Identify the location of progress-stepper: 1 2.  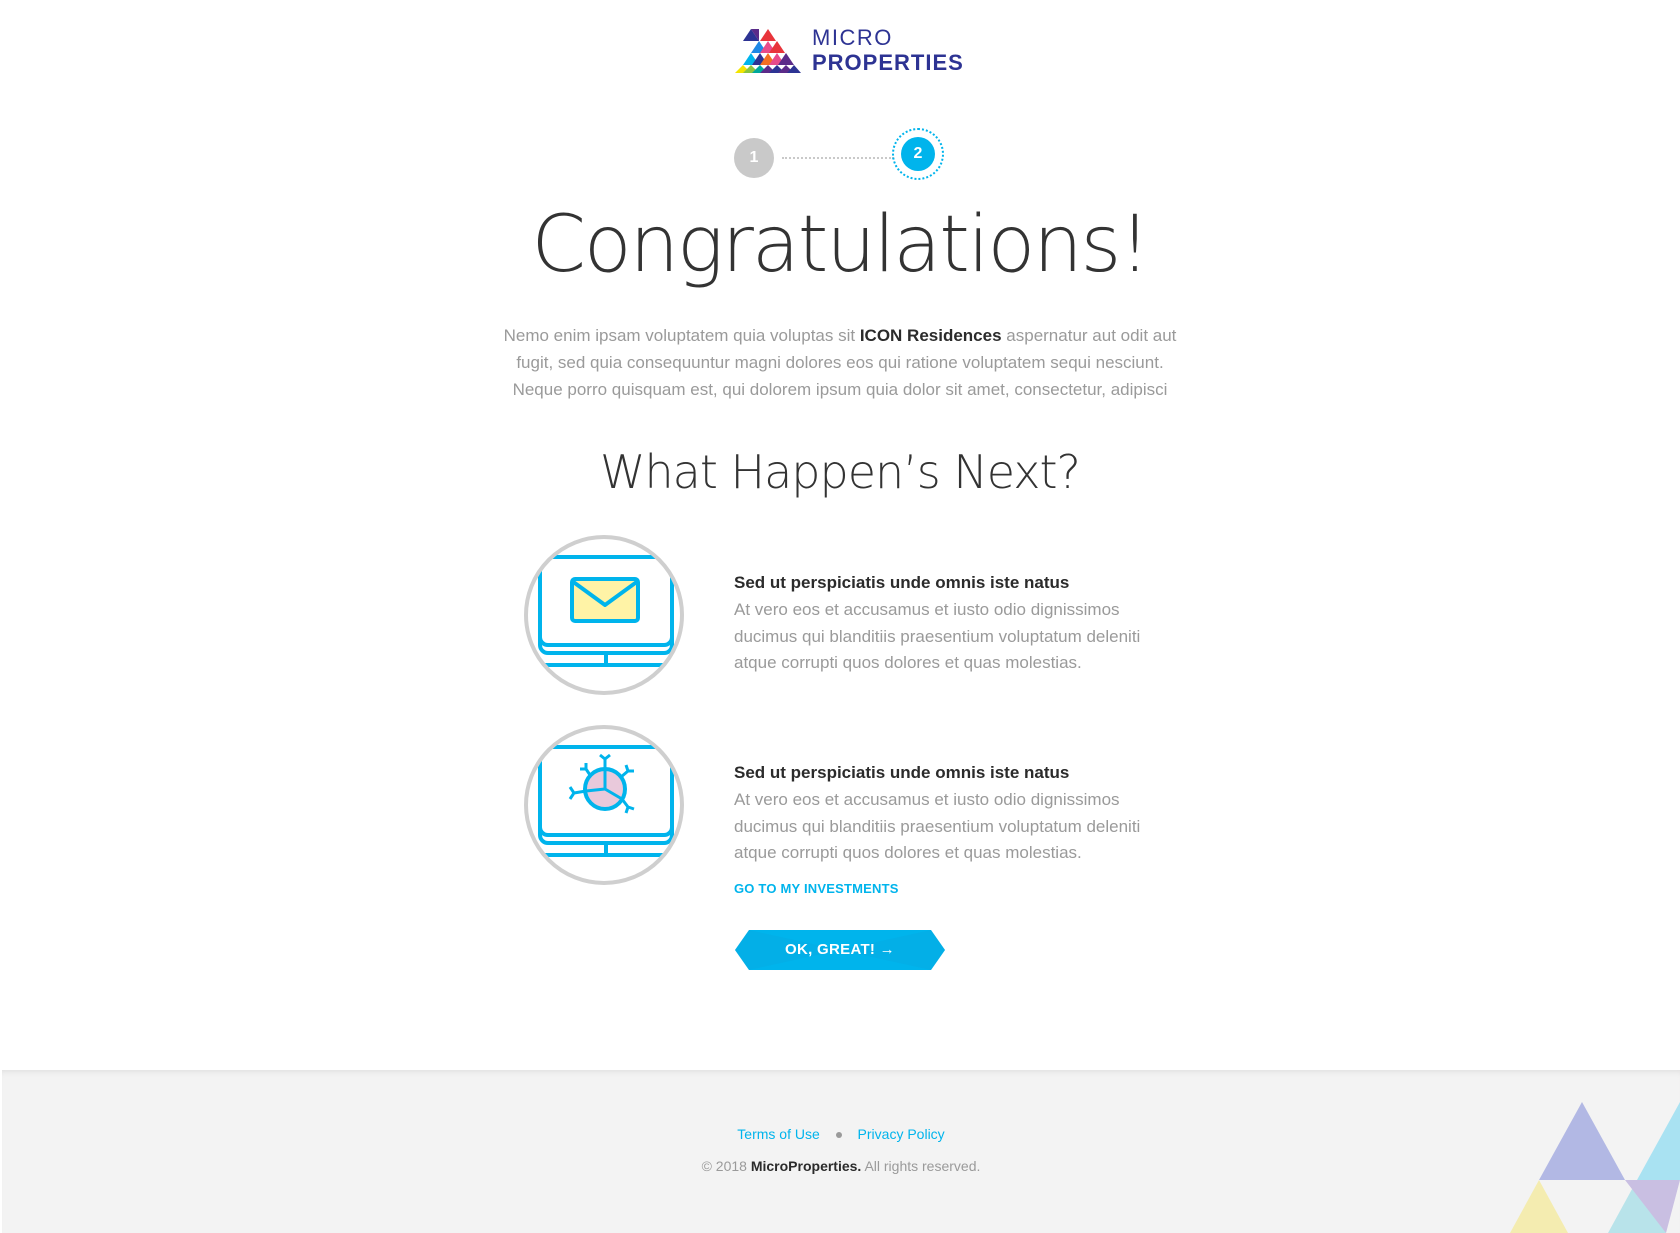
(840, 158).